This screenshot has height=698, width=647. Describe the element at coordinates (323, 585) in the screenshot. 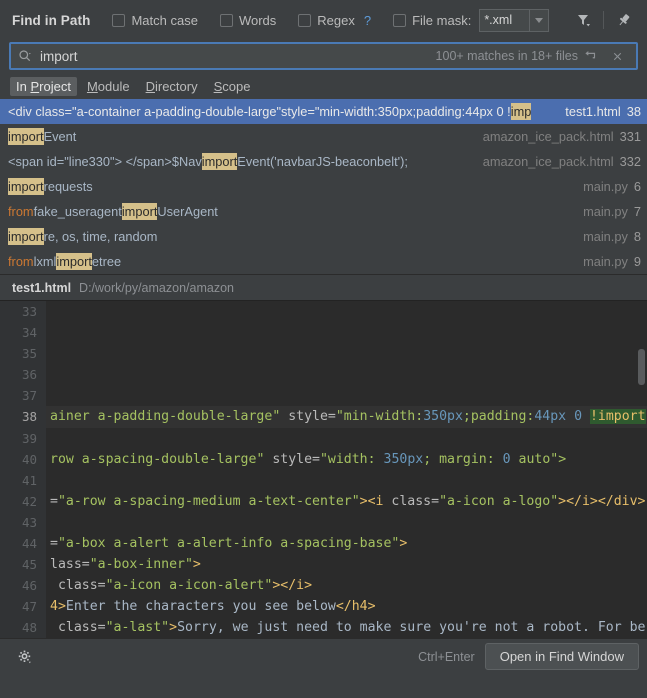

I see `editor-line: 46 class="a-icon a-icon-alert"></i>` at that location.